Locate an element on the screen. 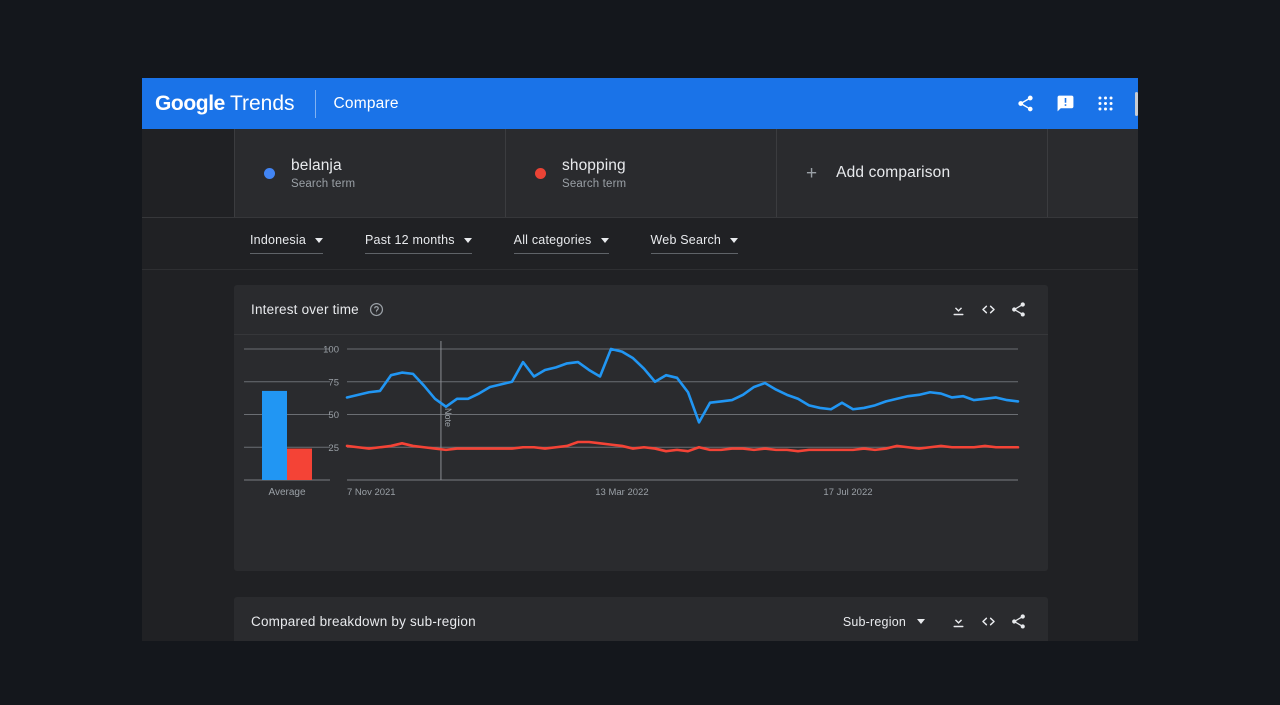  svg-text: Average is located at coordinates (287, 492).